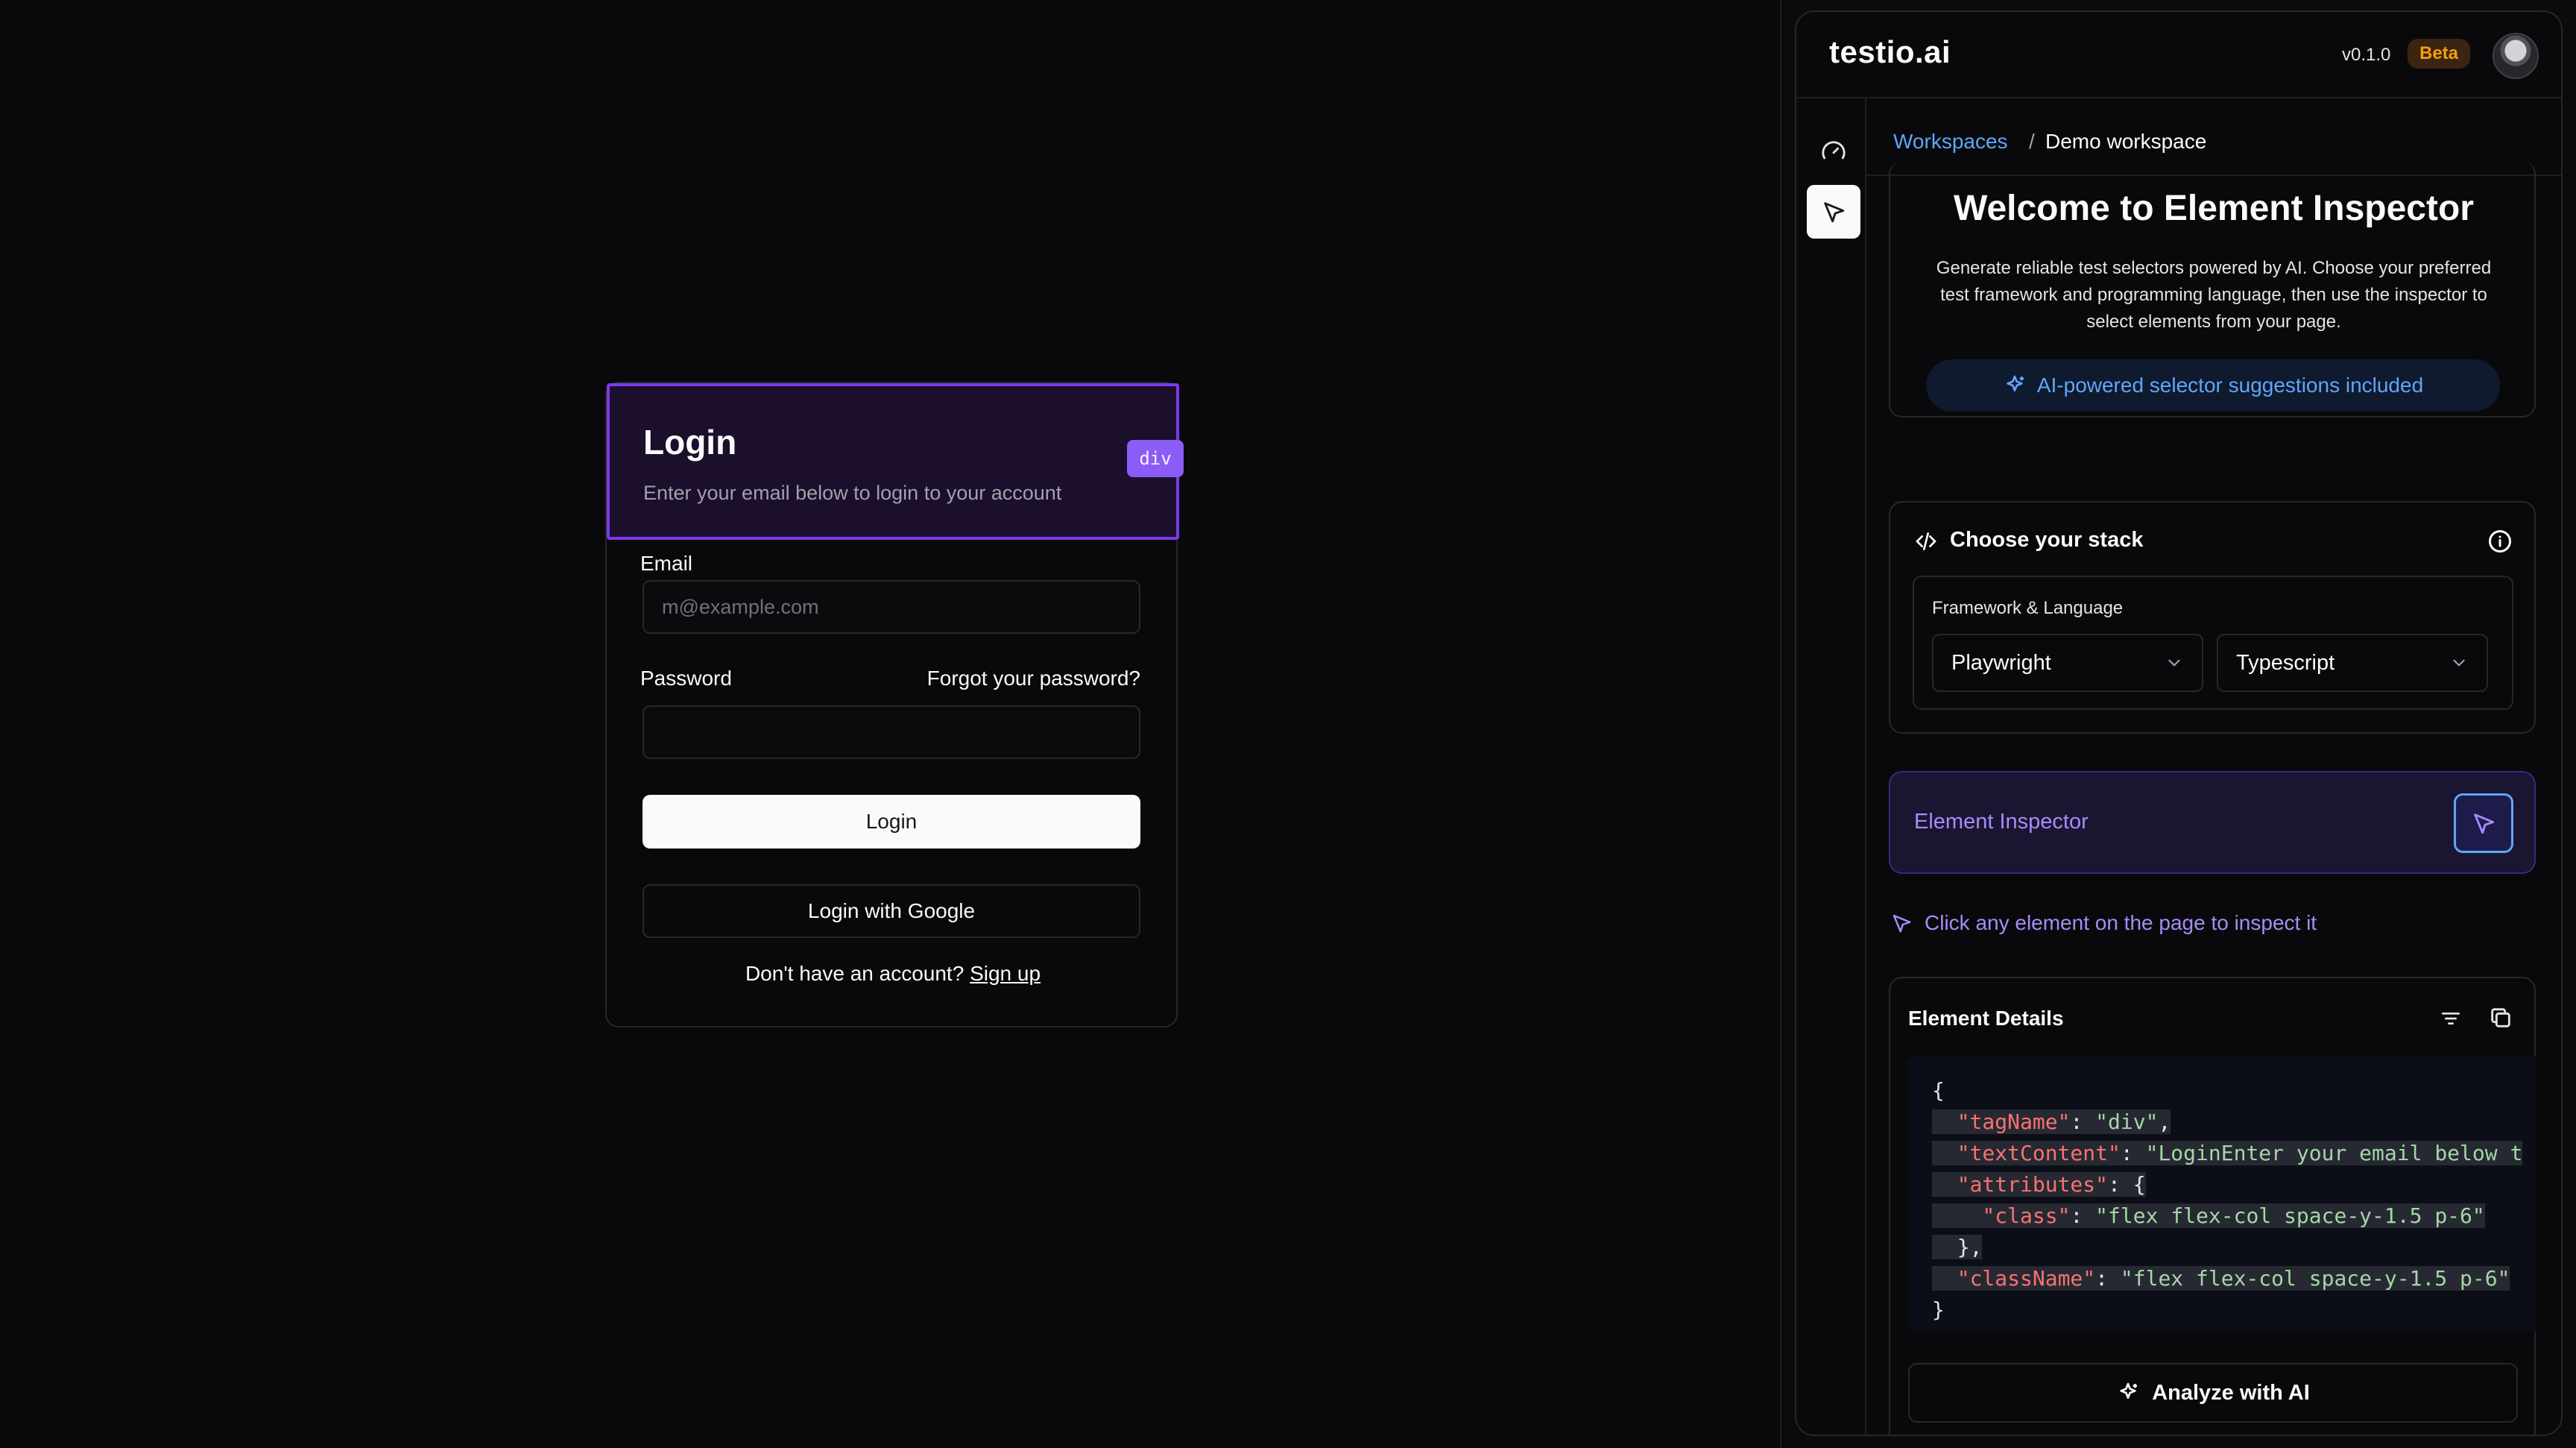 Image resolution: width=2576 pixels, height=1448 pixels. Describe the element at coordinates (2451, 1018) in the screenshot. I see `filter-icon` at that location.